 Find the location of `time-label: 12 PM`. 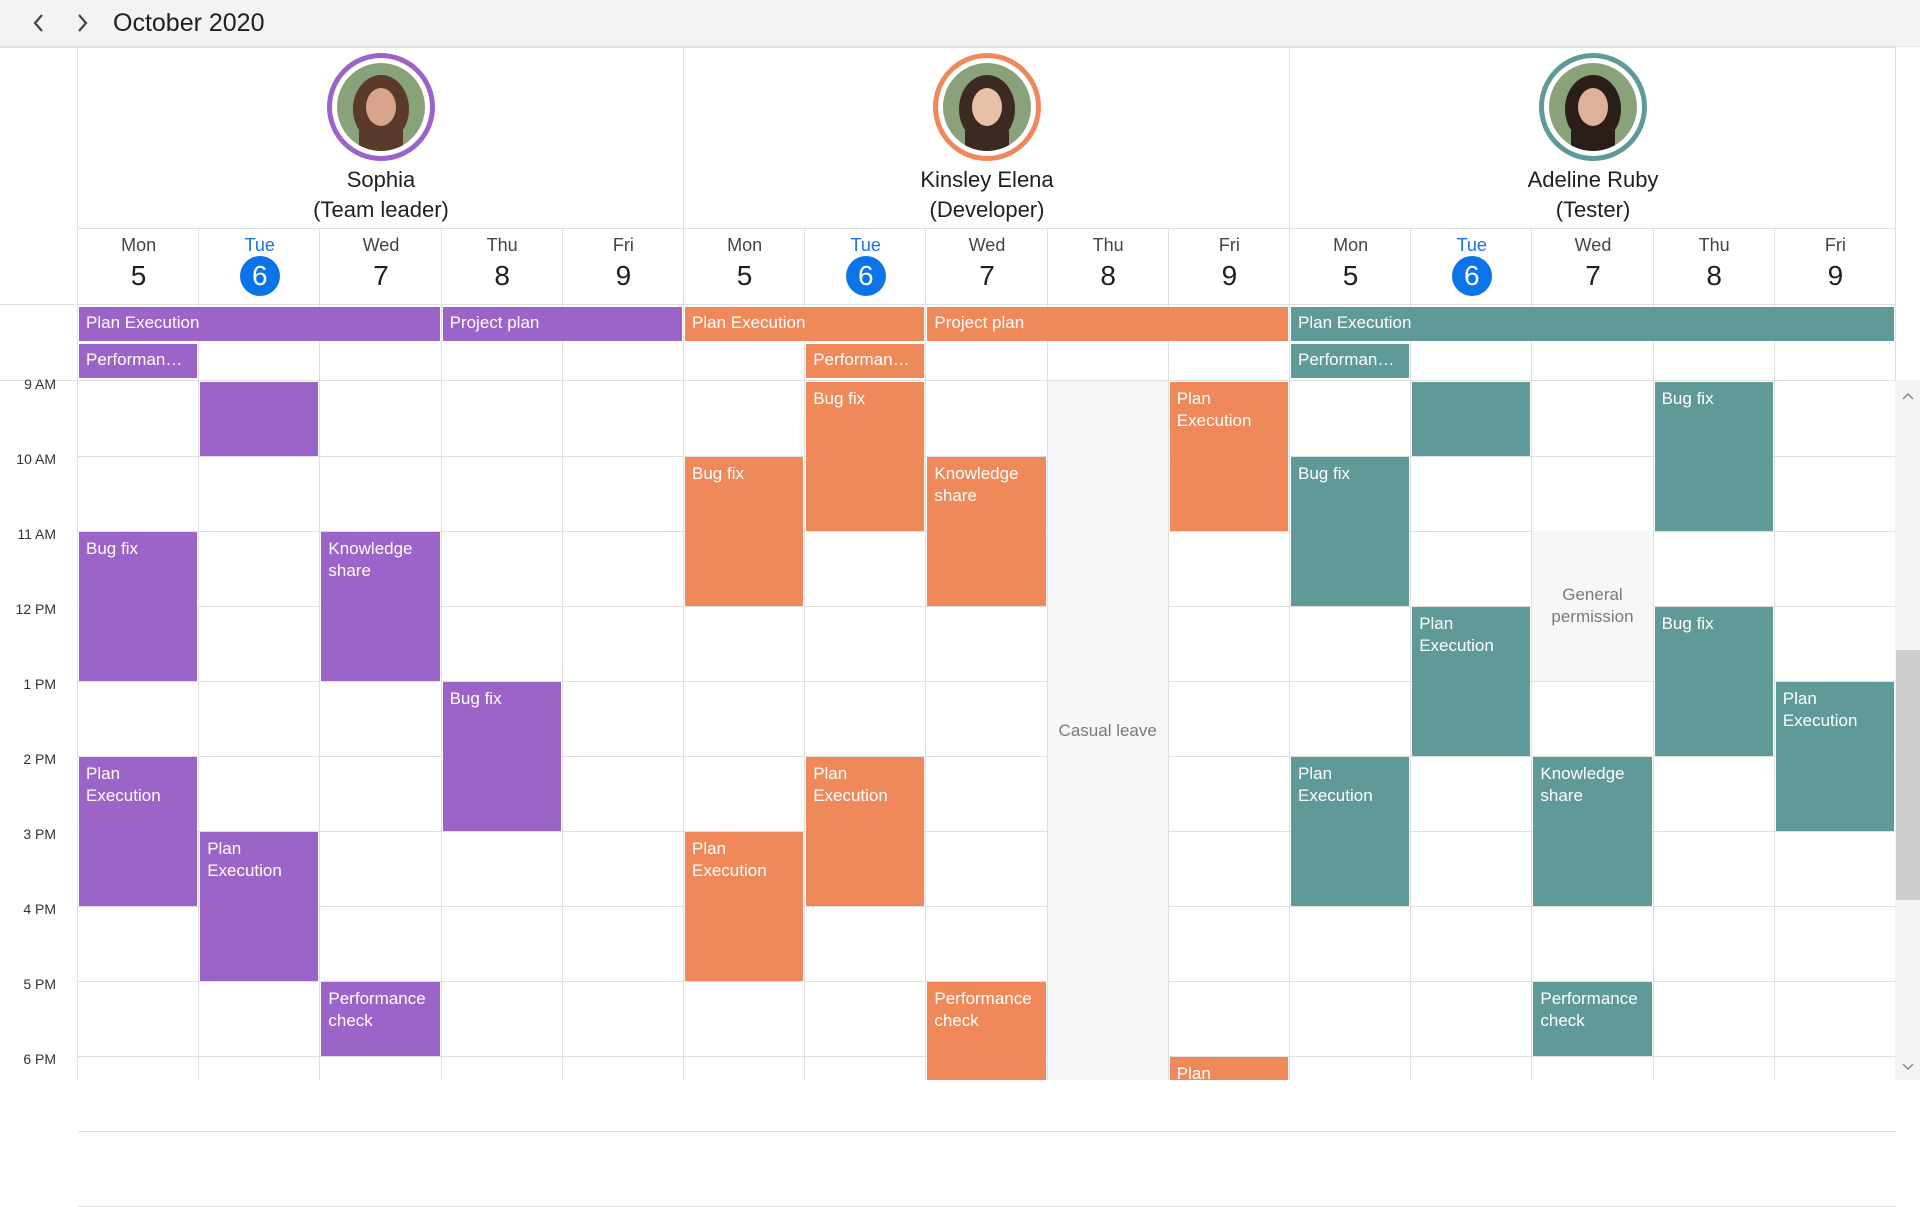

time-label: 12 PM is located at coordinates (35, 609).